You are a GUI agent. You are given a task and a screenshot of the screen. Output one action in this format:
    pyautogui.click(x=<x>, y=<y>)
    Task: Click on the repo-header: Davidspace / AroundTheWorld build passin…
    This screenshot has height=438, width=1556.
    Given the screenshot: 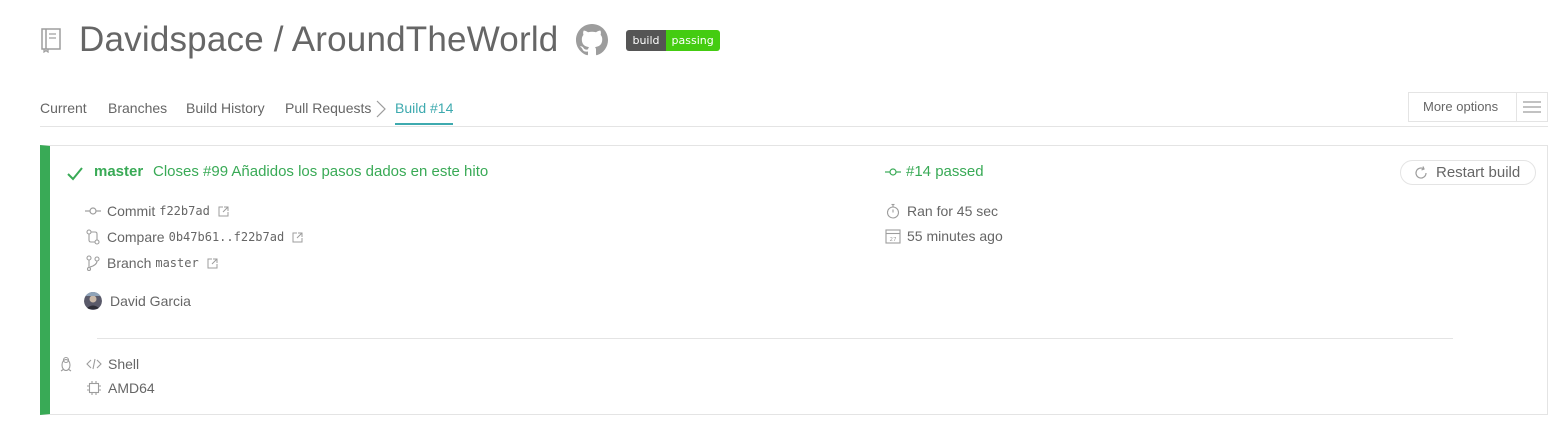 What is the action you would take?
    pyautogui.click(x=380, y=40)
    